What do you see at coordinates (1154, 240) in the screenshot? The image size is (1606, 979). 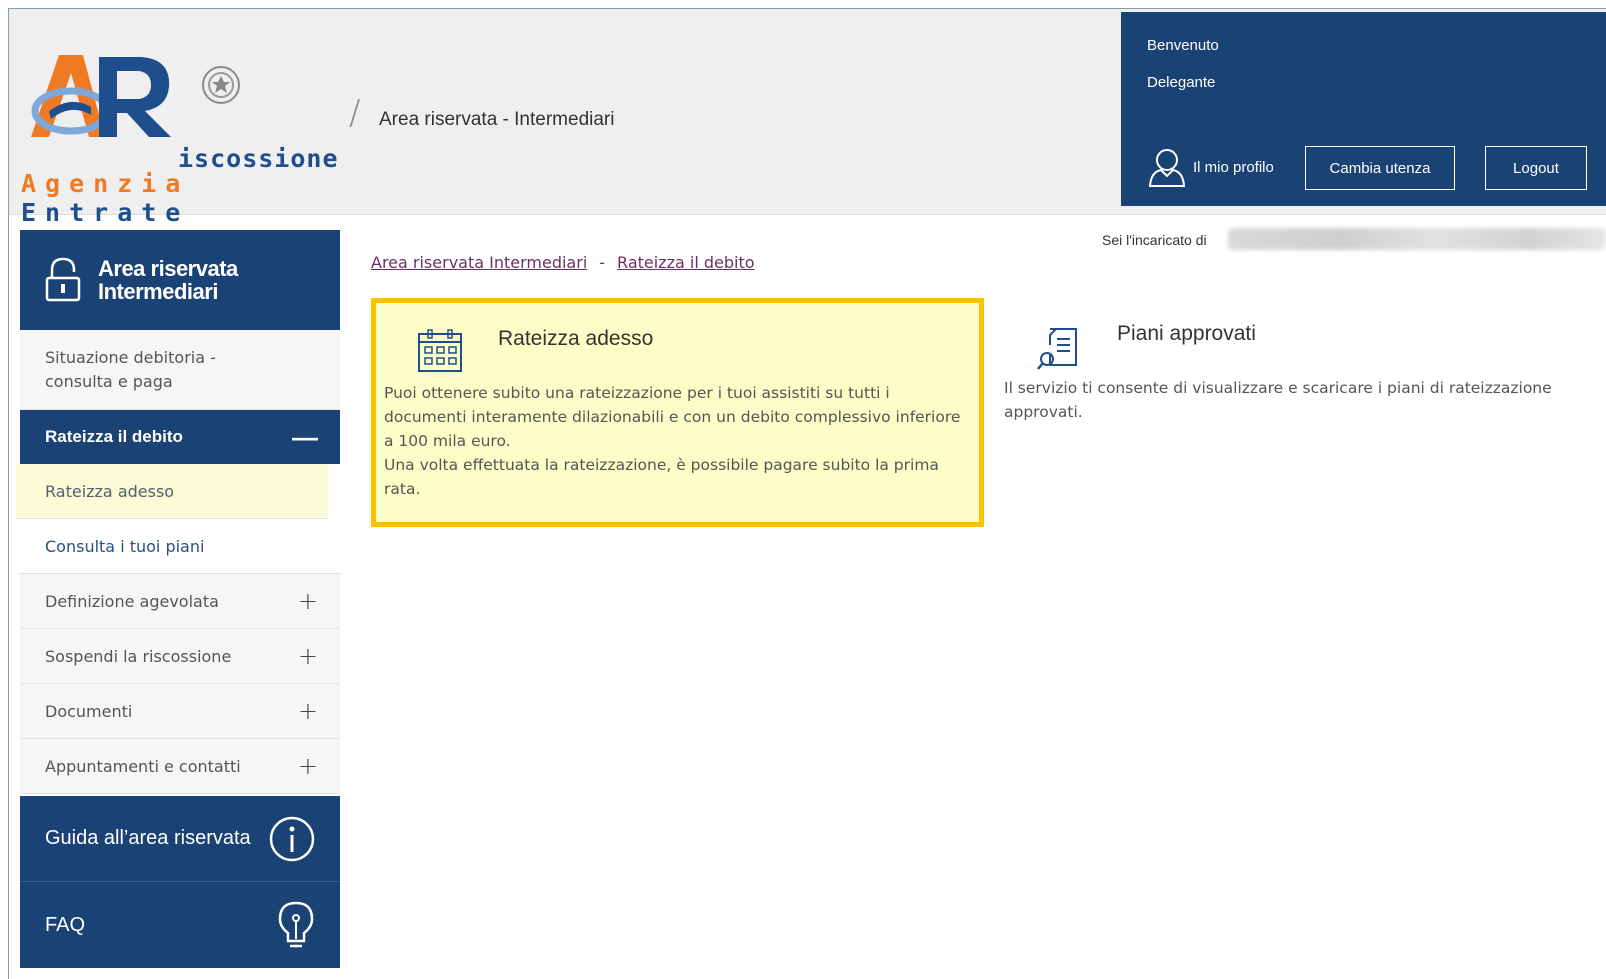 I see `assigned-label: Sei l'incaricato di` at bounding box center [1154, 240].